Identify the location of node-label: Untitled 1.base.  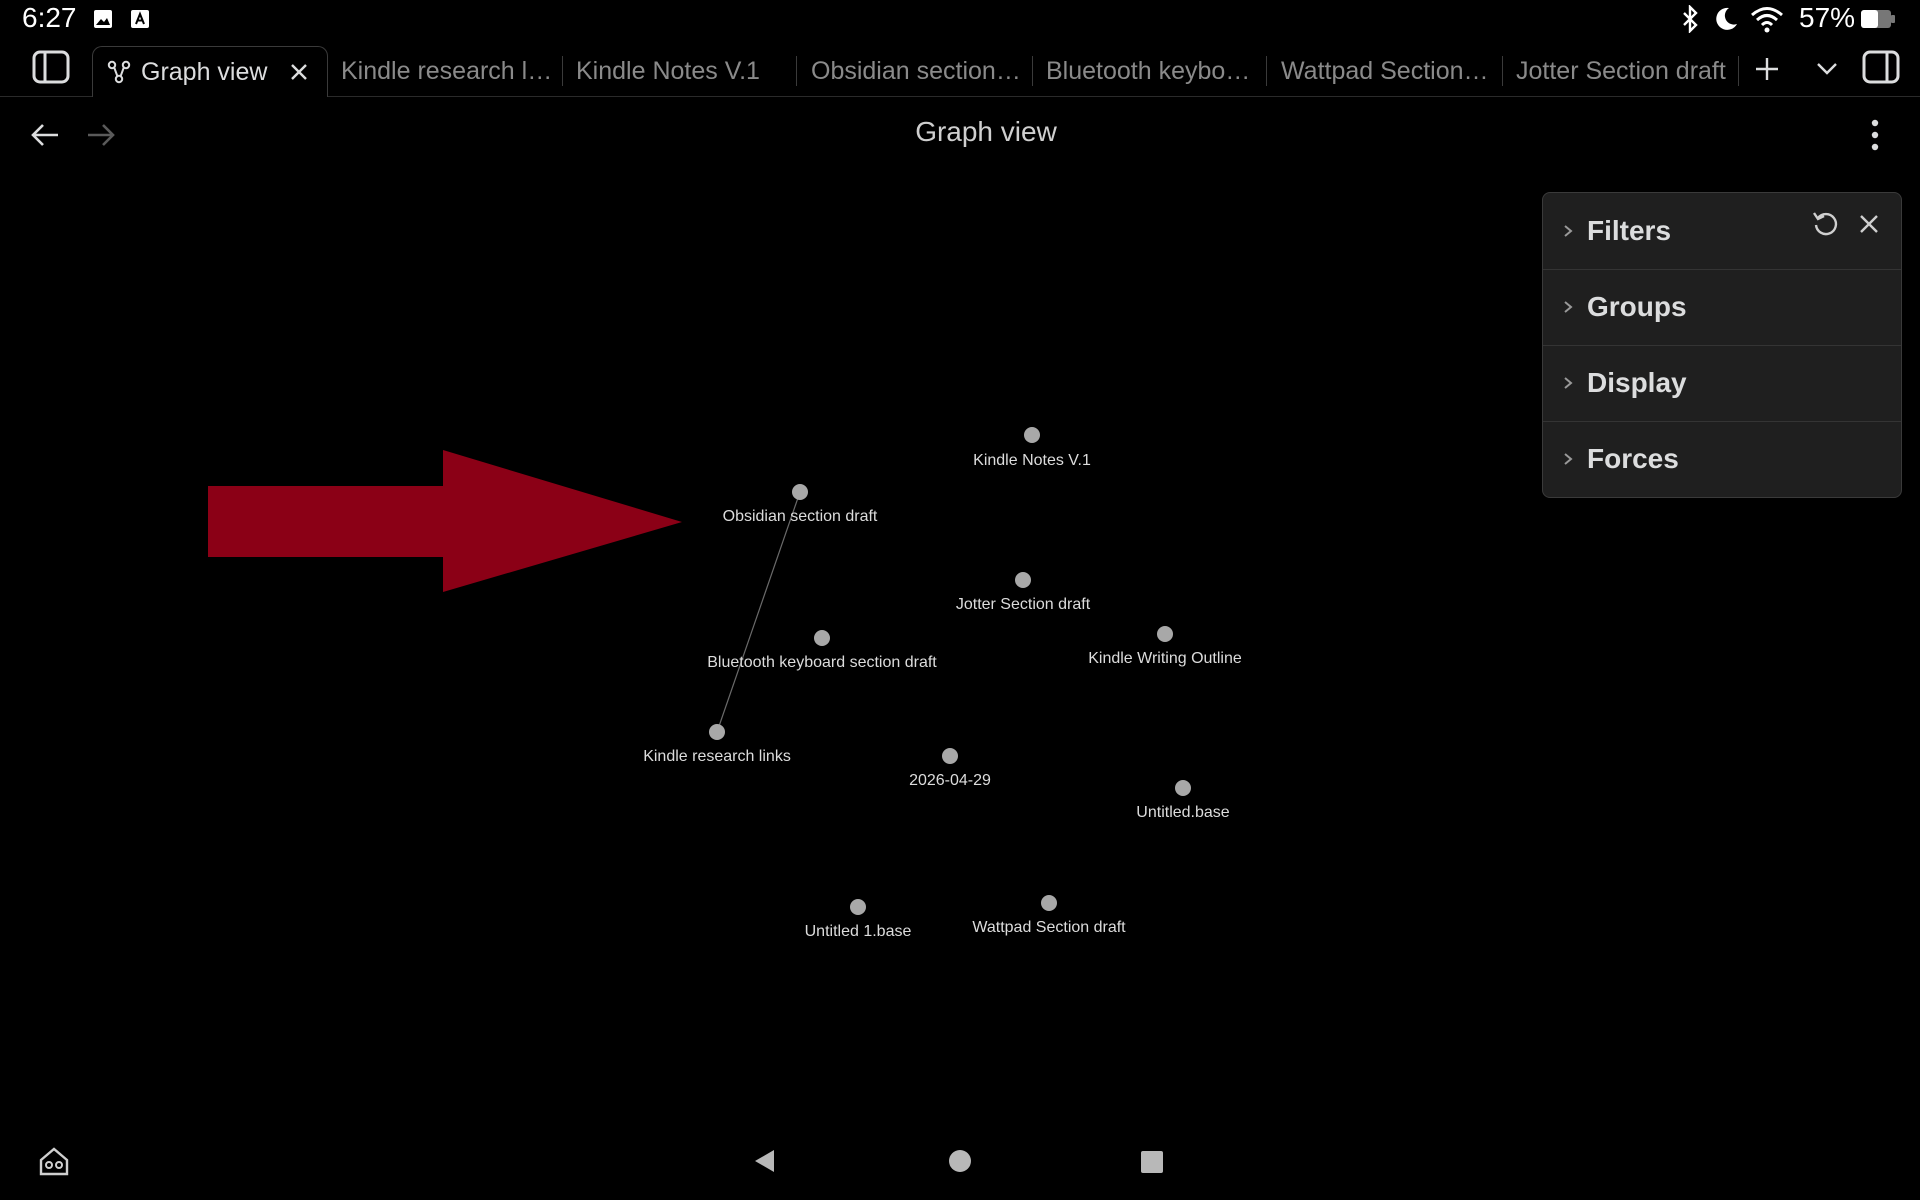
(858, 931).